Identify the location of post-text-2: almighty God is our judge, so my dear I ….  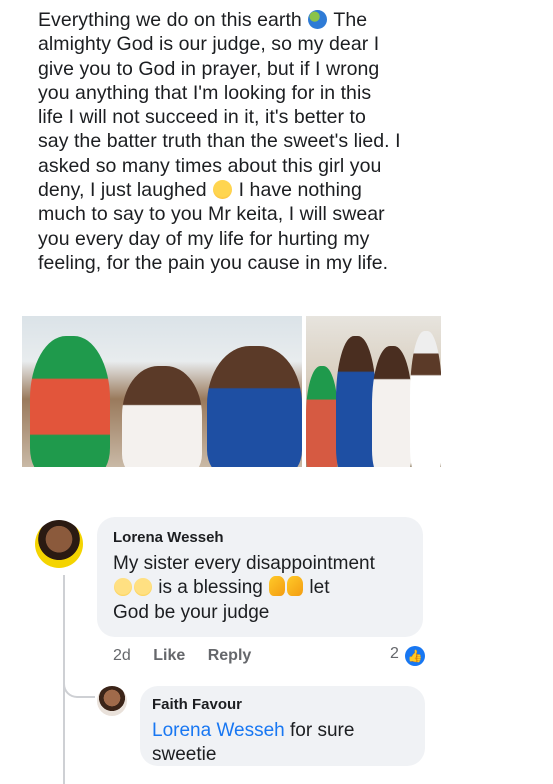
(219, 117).